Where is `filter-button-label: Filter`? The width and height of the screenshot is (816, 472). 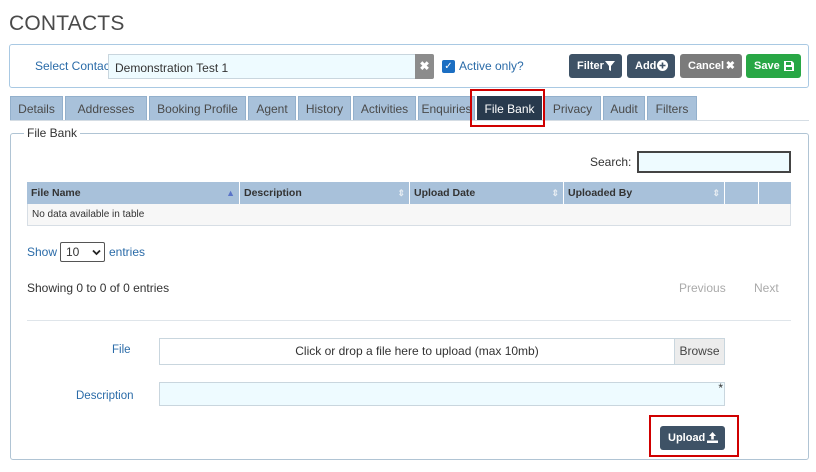
filter-button-label: Filter is located at coordinates (590, 66).